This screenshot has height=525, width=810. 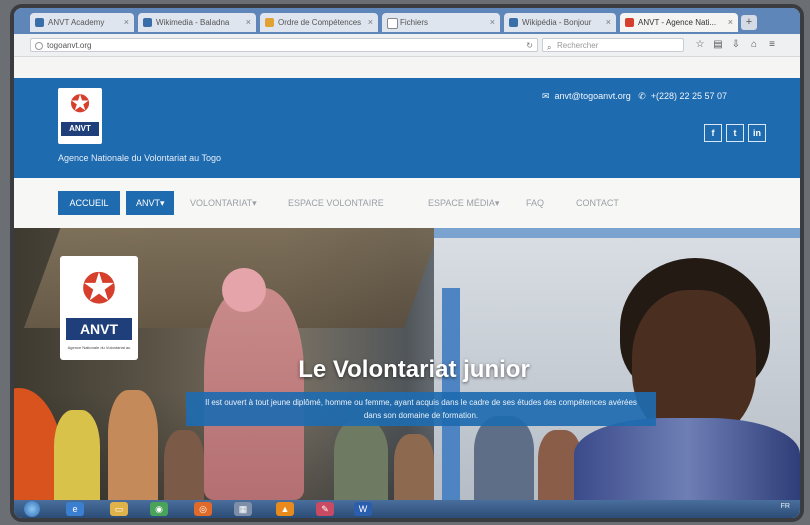 I want to click on reload-icon: ↻, so click(x=529, y=46).